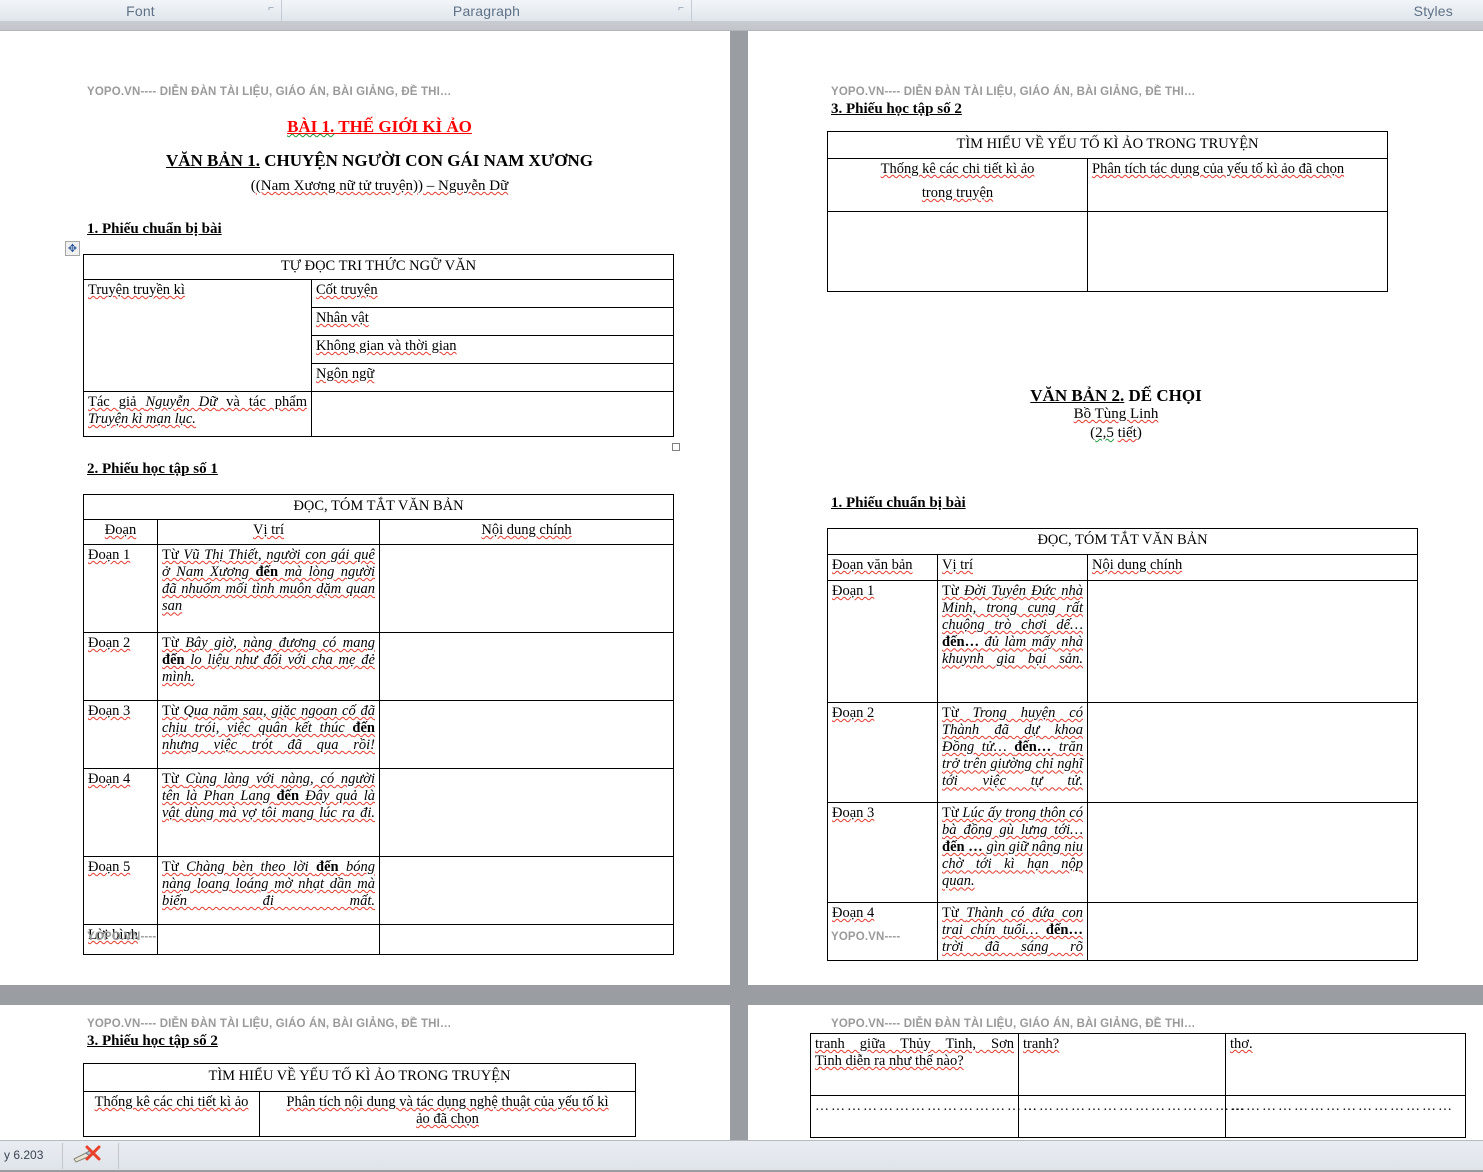 Image resolution: width=1483 pixels, height=1172 pixels. What do you see at coordinates (152, 1041) in the screenshot?
I see `page3-section-3-heading: 3. Phiếu học tập số 2` at bounding box center [152, 1041].